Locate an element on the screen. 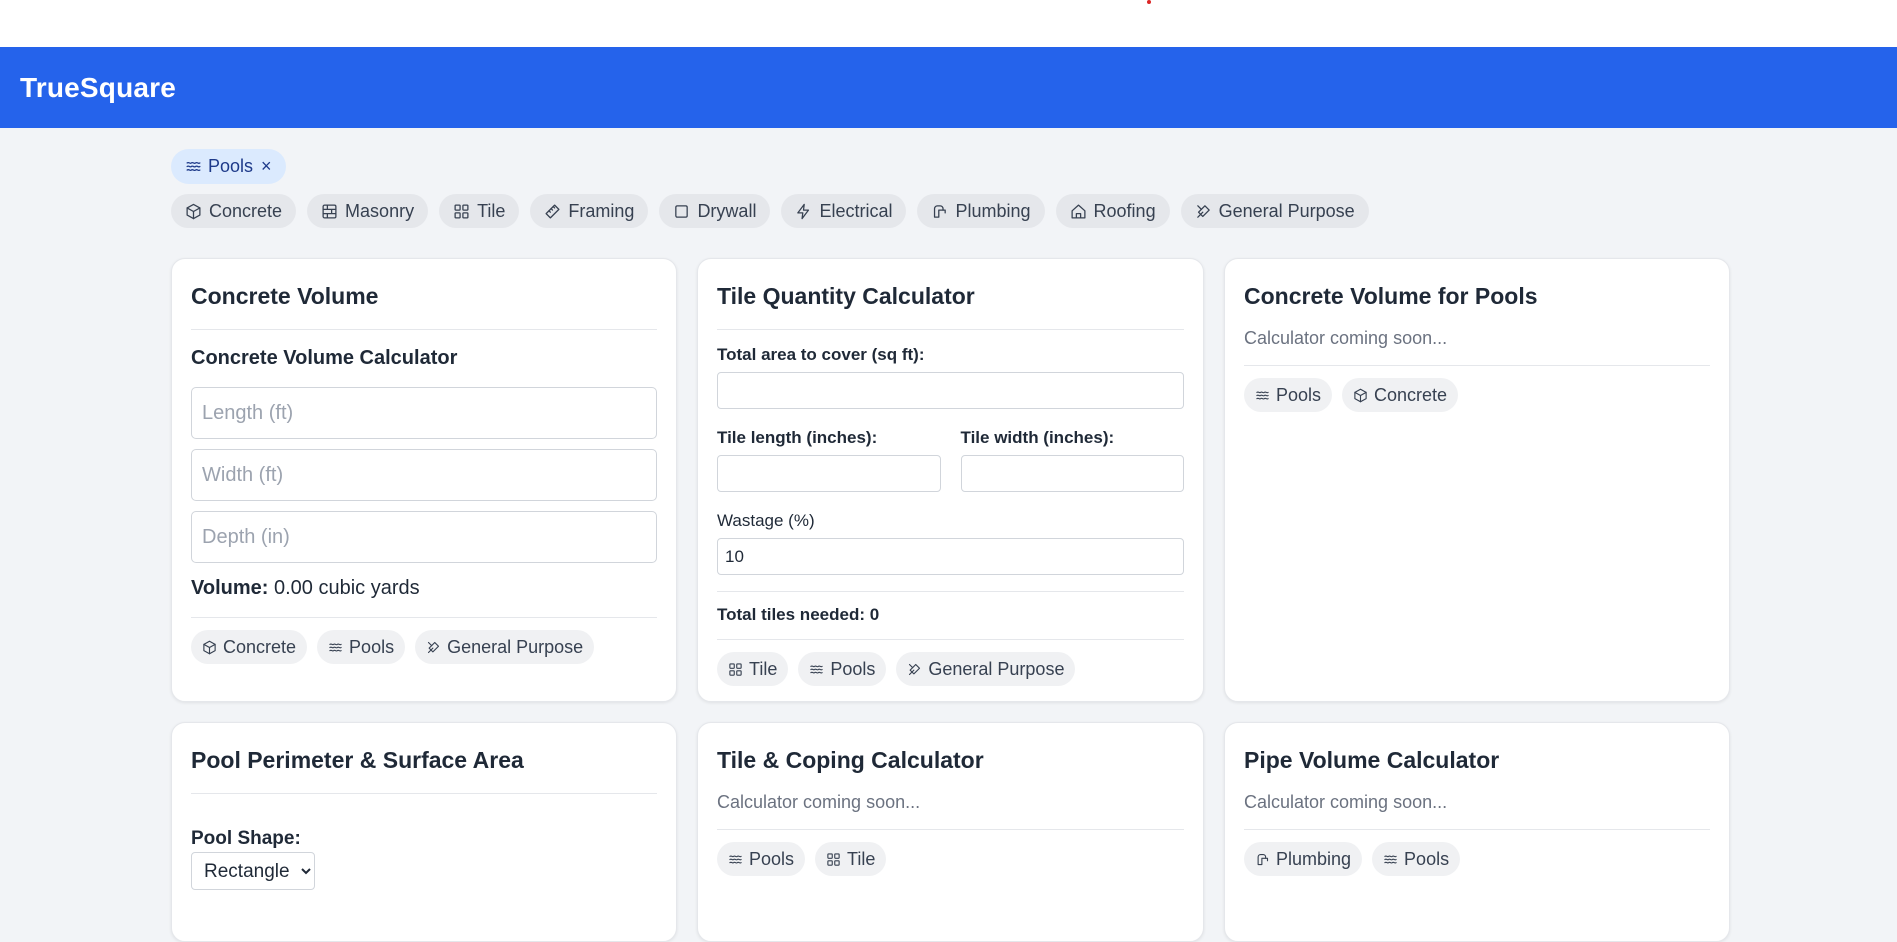 The width and height of the screenshot is (1897, 942). card-tags: Pools Tile is located at coordinates (950, 853).